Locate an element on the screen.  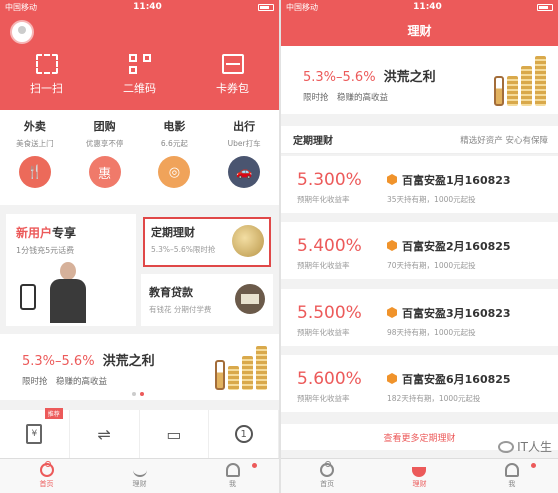
film-reel-icon: ◎ is located at coordinates (174, 172).